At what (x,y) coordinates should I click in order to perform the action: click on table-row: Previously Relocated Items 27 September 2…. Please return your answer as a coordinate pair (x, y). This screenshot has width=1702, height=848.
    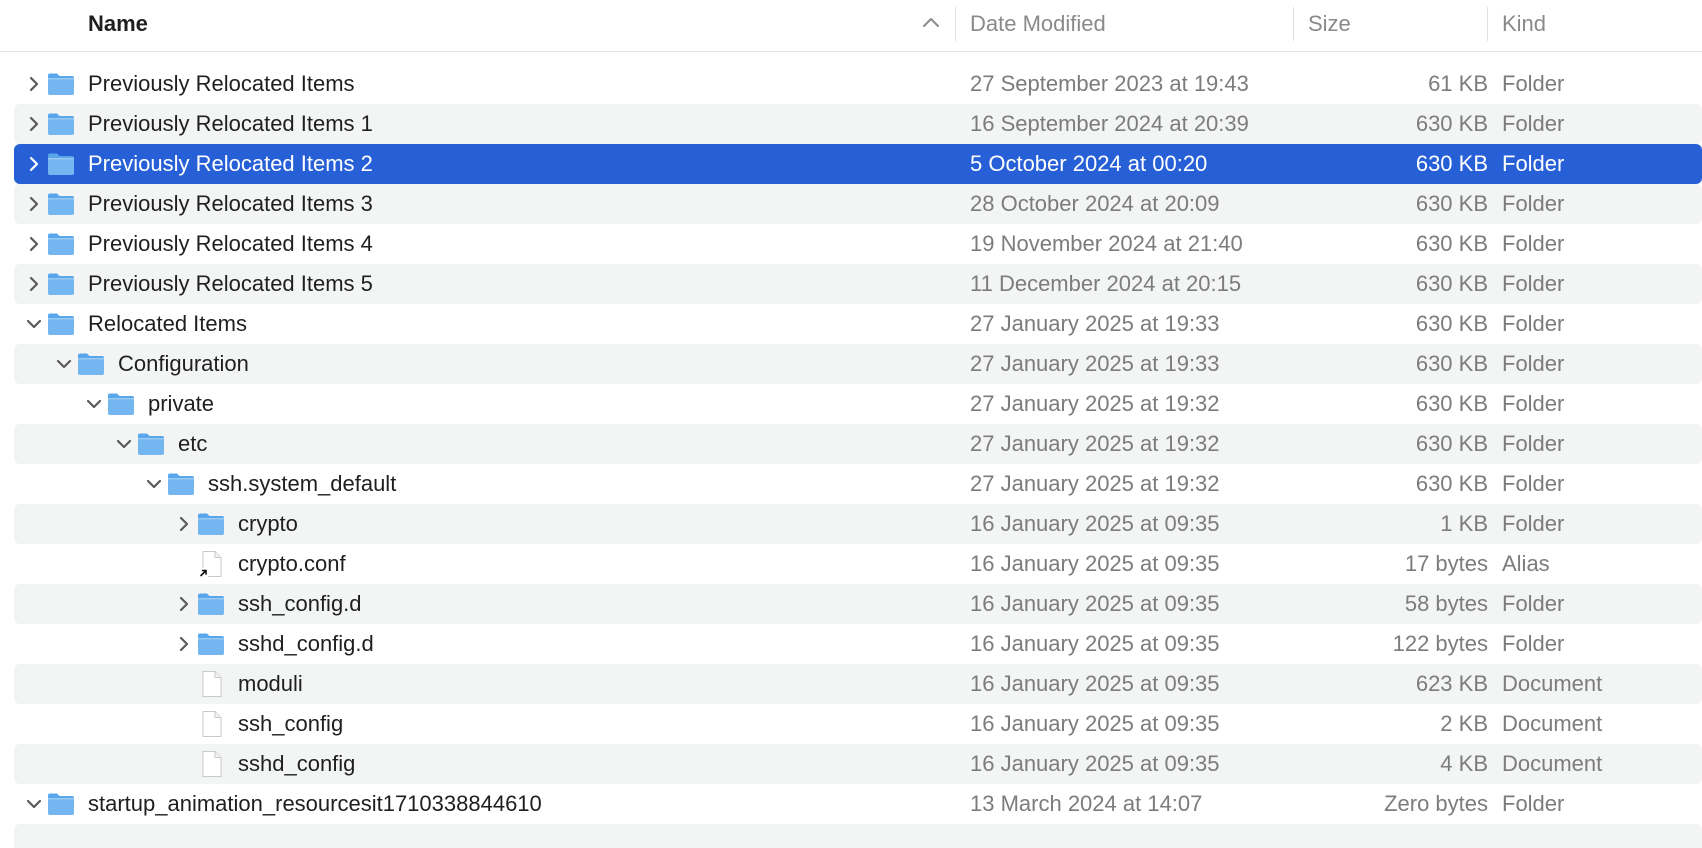
    Looking at the image, I should click on (858, 84).